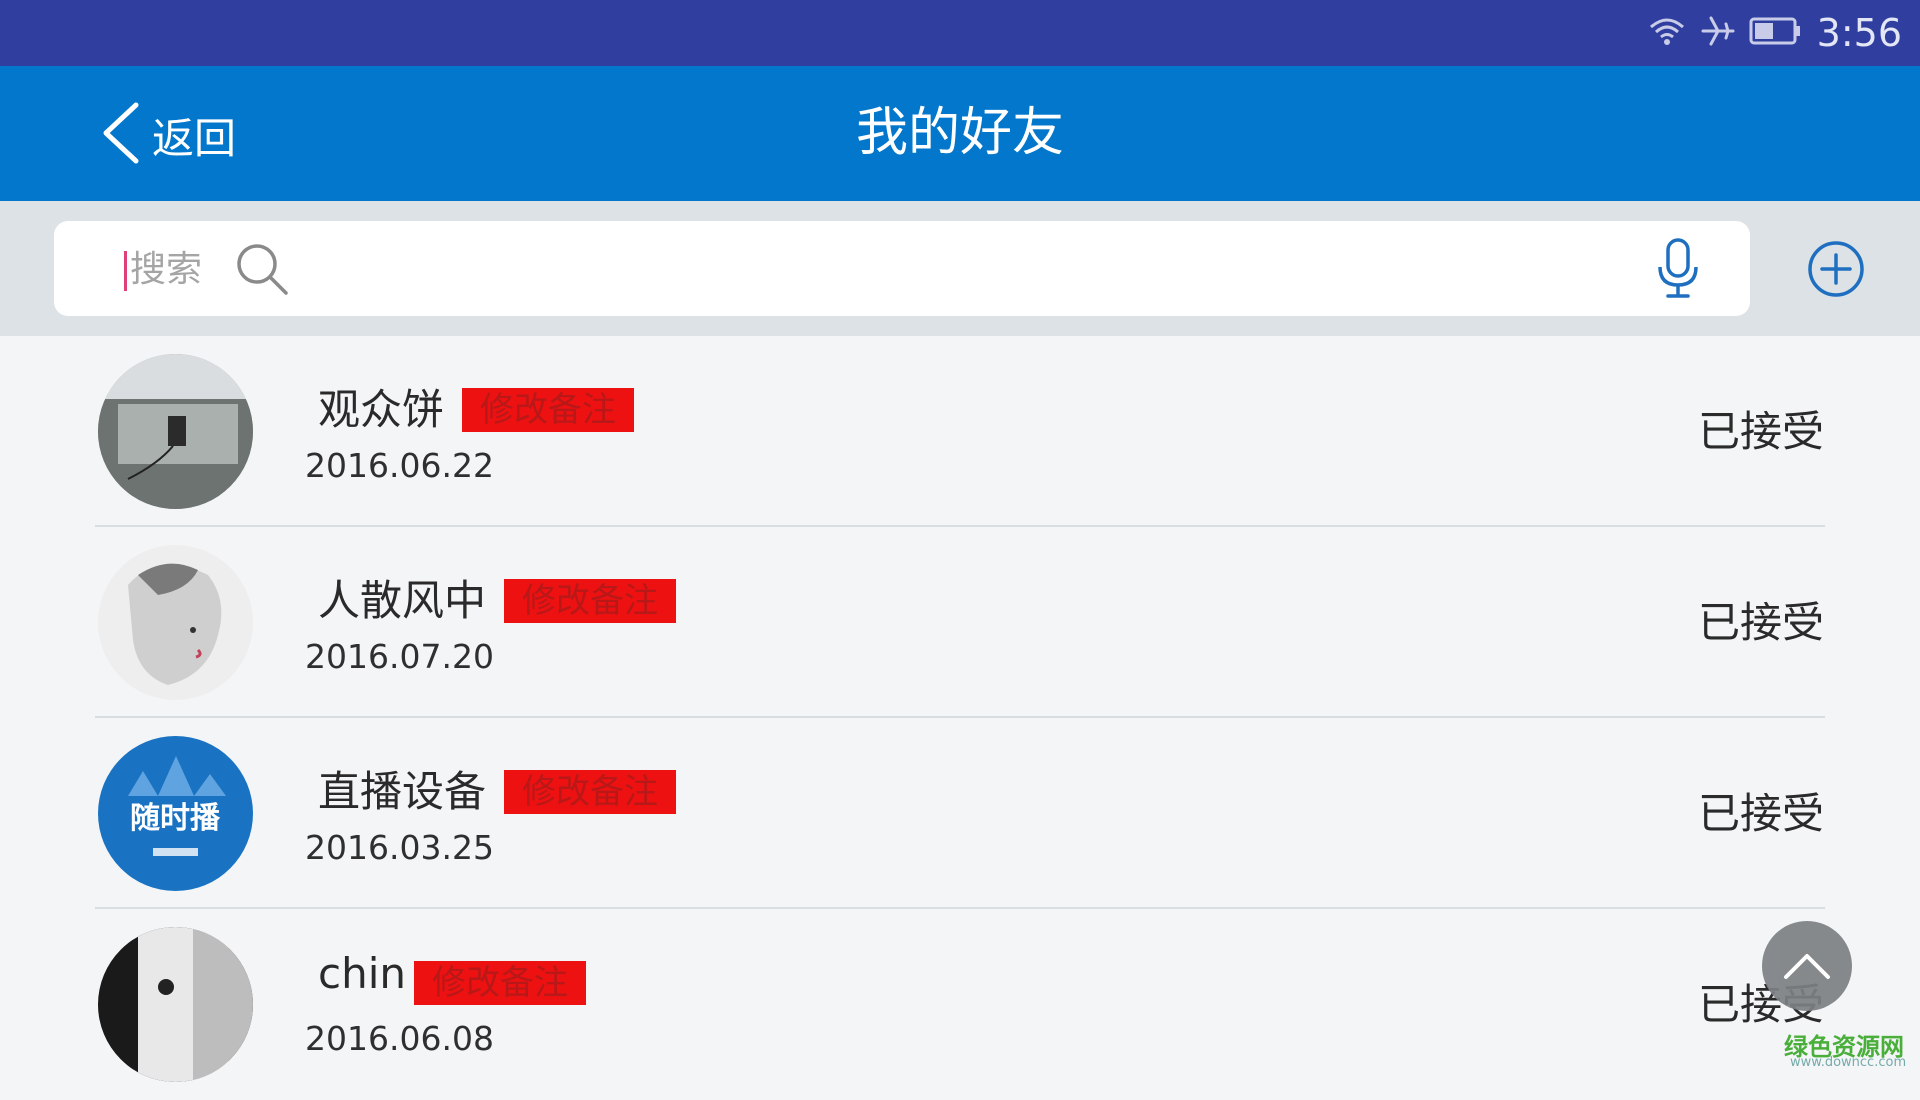 The width and height of the screenshot is (1920, 1100). Describe the element at coordinates (362, 973) in the screenshot. I see `friend-name: chin` at that location.